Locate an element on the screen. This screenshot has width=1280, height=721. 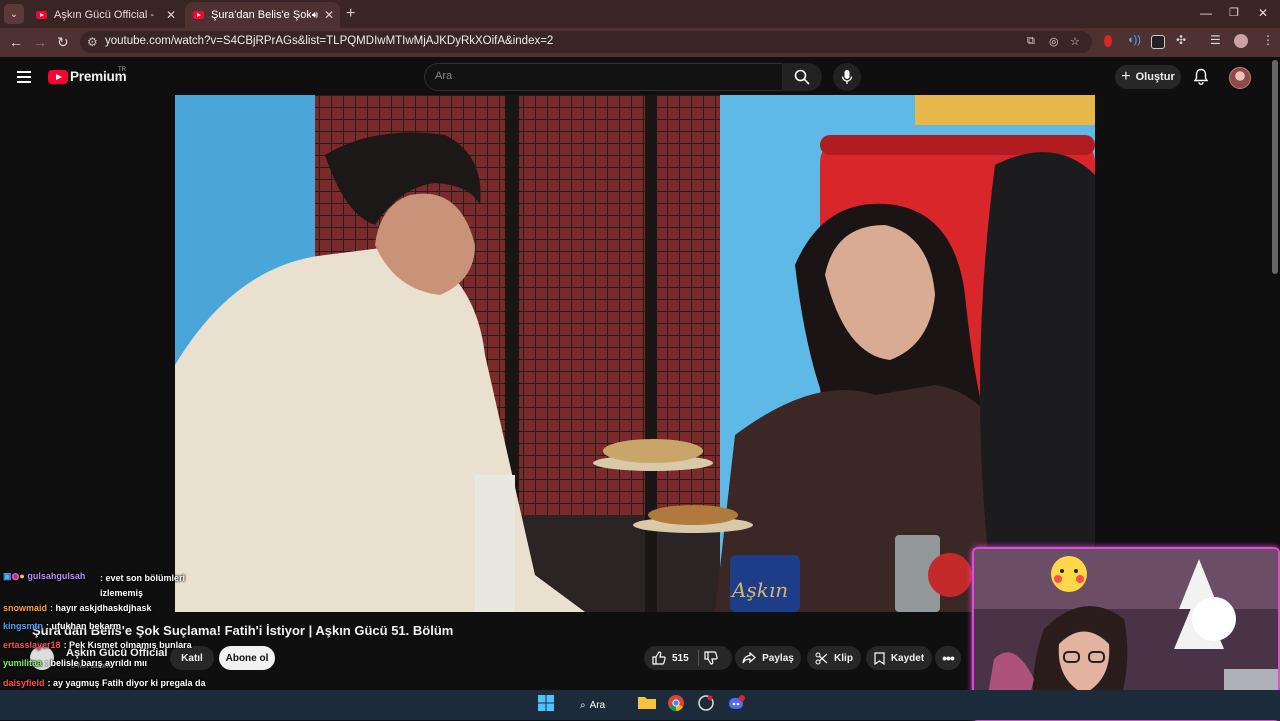
chrome-taskbar-button is located at coordinates (678, 705).